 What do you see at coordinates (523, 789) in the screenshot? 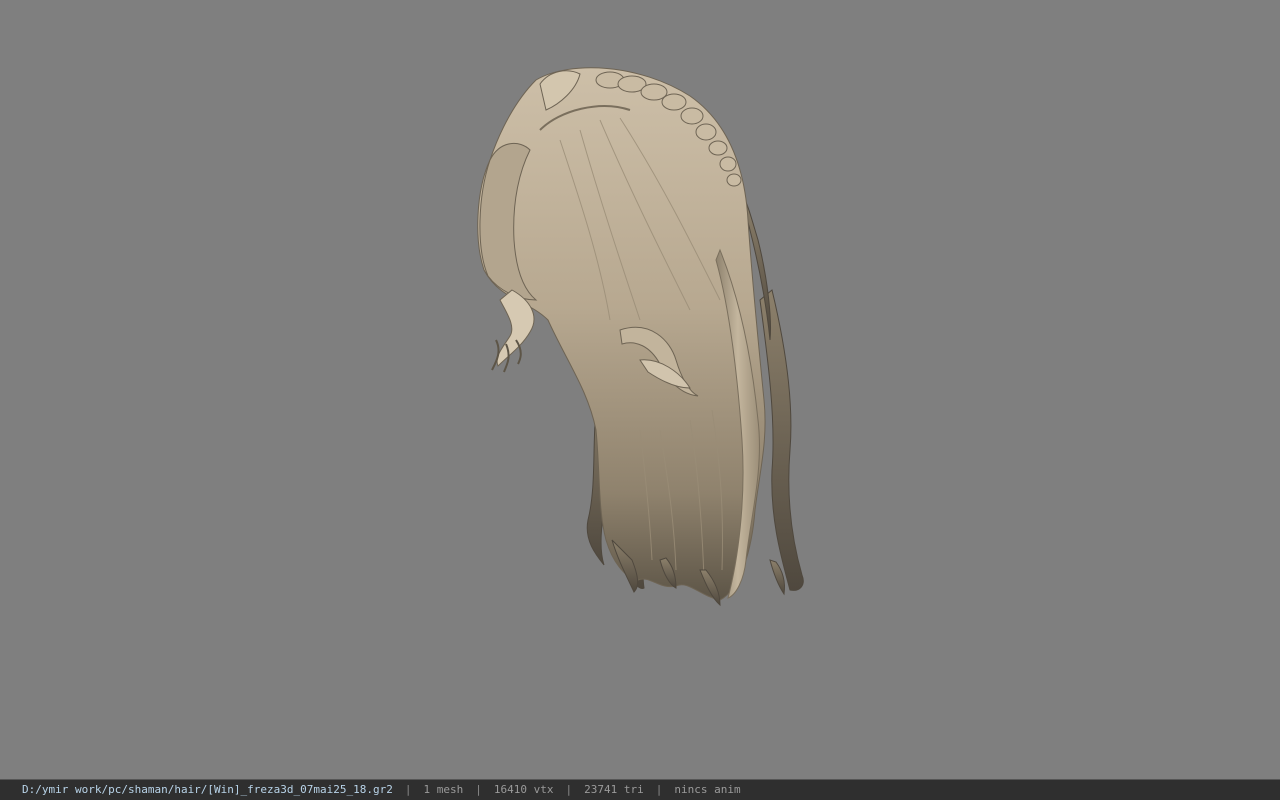
I see `vertex-count: 16410 vtx` at bounding box center [523, 789].